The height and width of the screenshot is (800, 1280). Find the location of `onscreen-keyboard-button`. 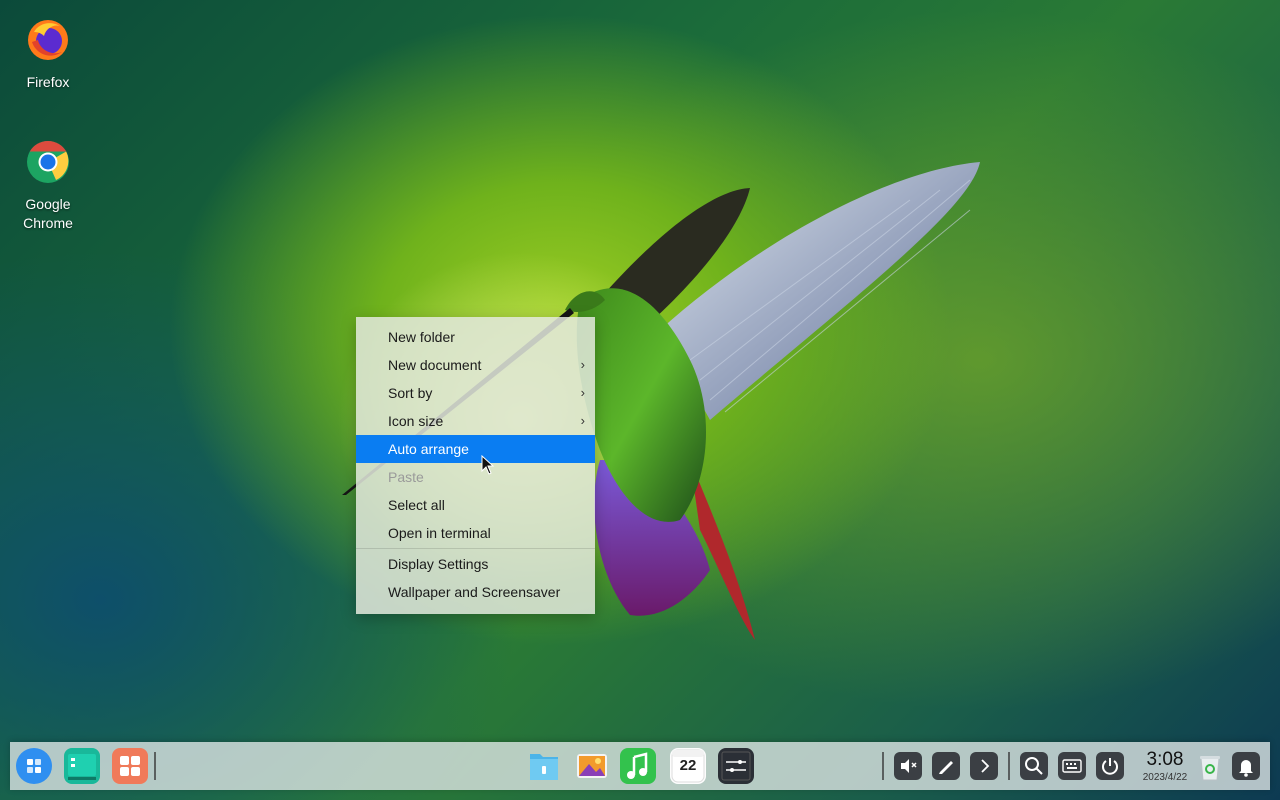

onscreen-keyboard-button is located at coordinates (1072, 766).